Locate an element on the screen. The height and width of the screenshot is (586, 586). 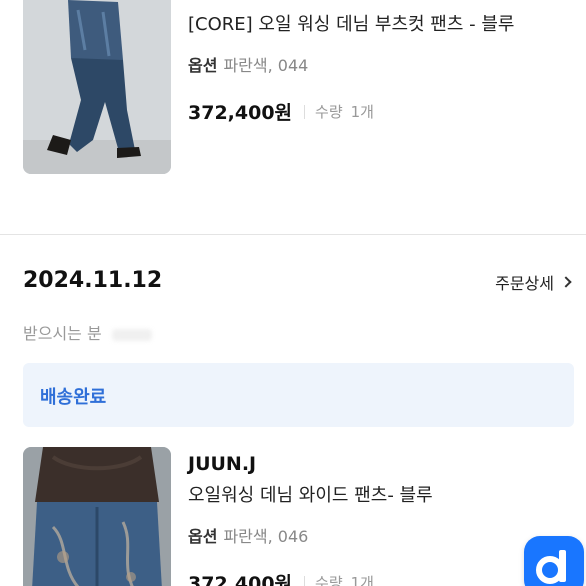
order-detail-label: 주문상세 is located at coordinates (524, 283).